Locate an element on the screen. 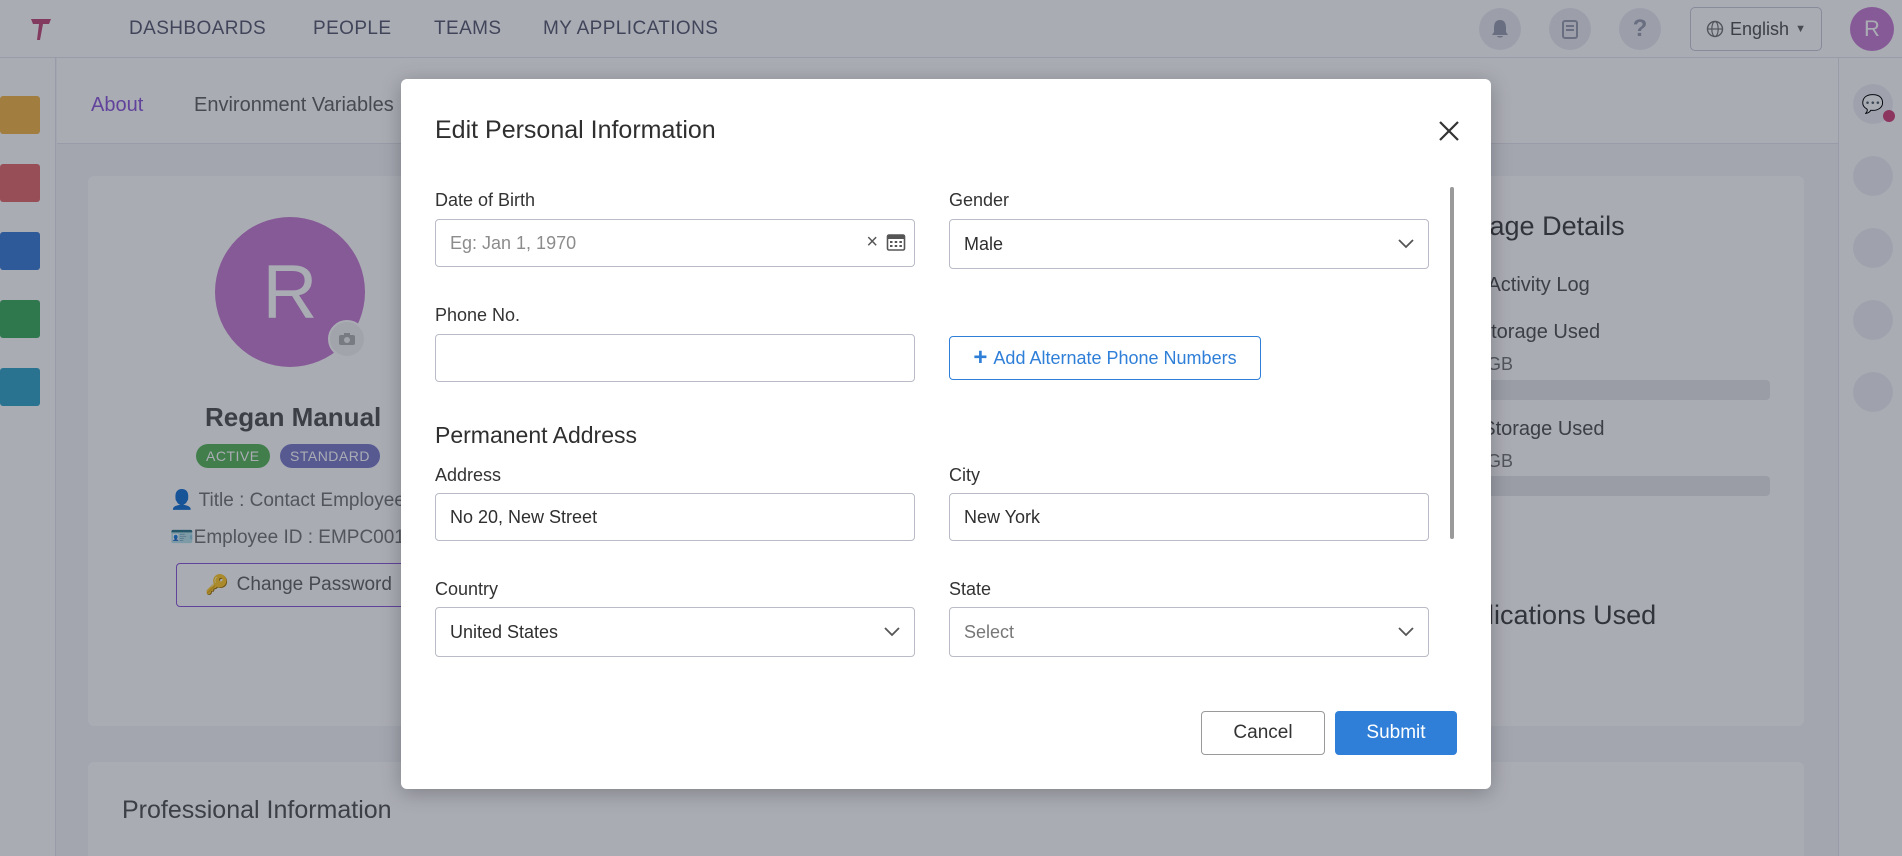  dob-label: Date of Birth is located at coordinates (485, 200).